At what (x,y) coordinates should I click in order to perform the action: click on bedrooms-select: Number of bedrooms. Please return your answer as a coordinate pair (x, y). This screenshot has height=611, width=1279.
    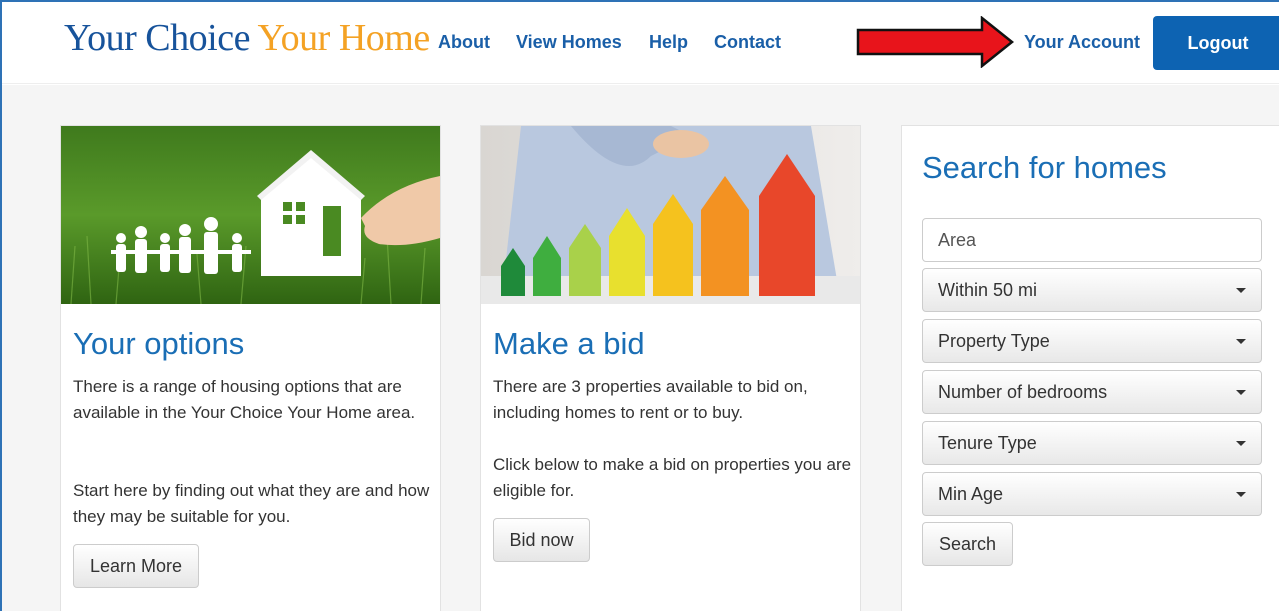
    Looking at the image, I should click on (1092, 392).